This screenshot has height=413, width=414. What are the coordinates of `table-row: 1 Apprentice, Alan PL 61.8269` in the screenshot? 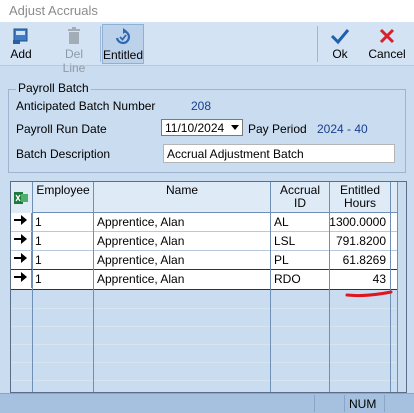 It's located at (208, 260).